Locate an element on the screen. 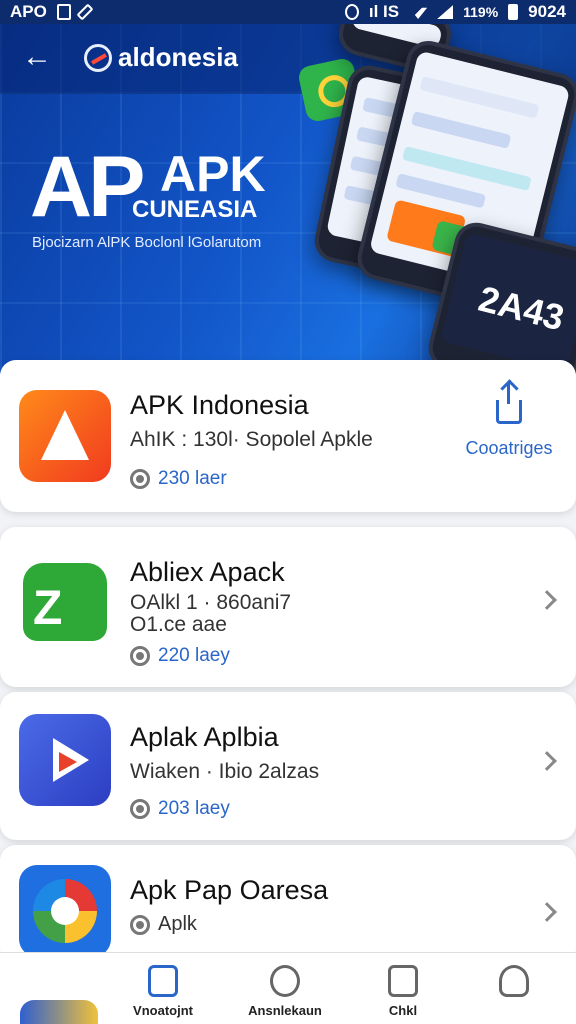 Image resolution: width=576 pixels, height=1024 pixels. aplak-aplbia-icon is located at coordinates (65, 760).